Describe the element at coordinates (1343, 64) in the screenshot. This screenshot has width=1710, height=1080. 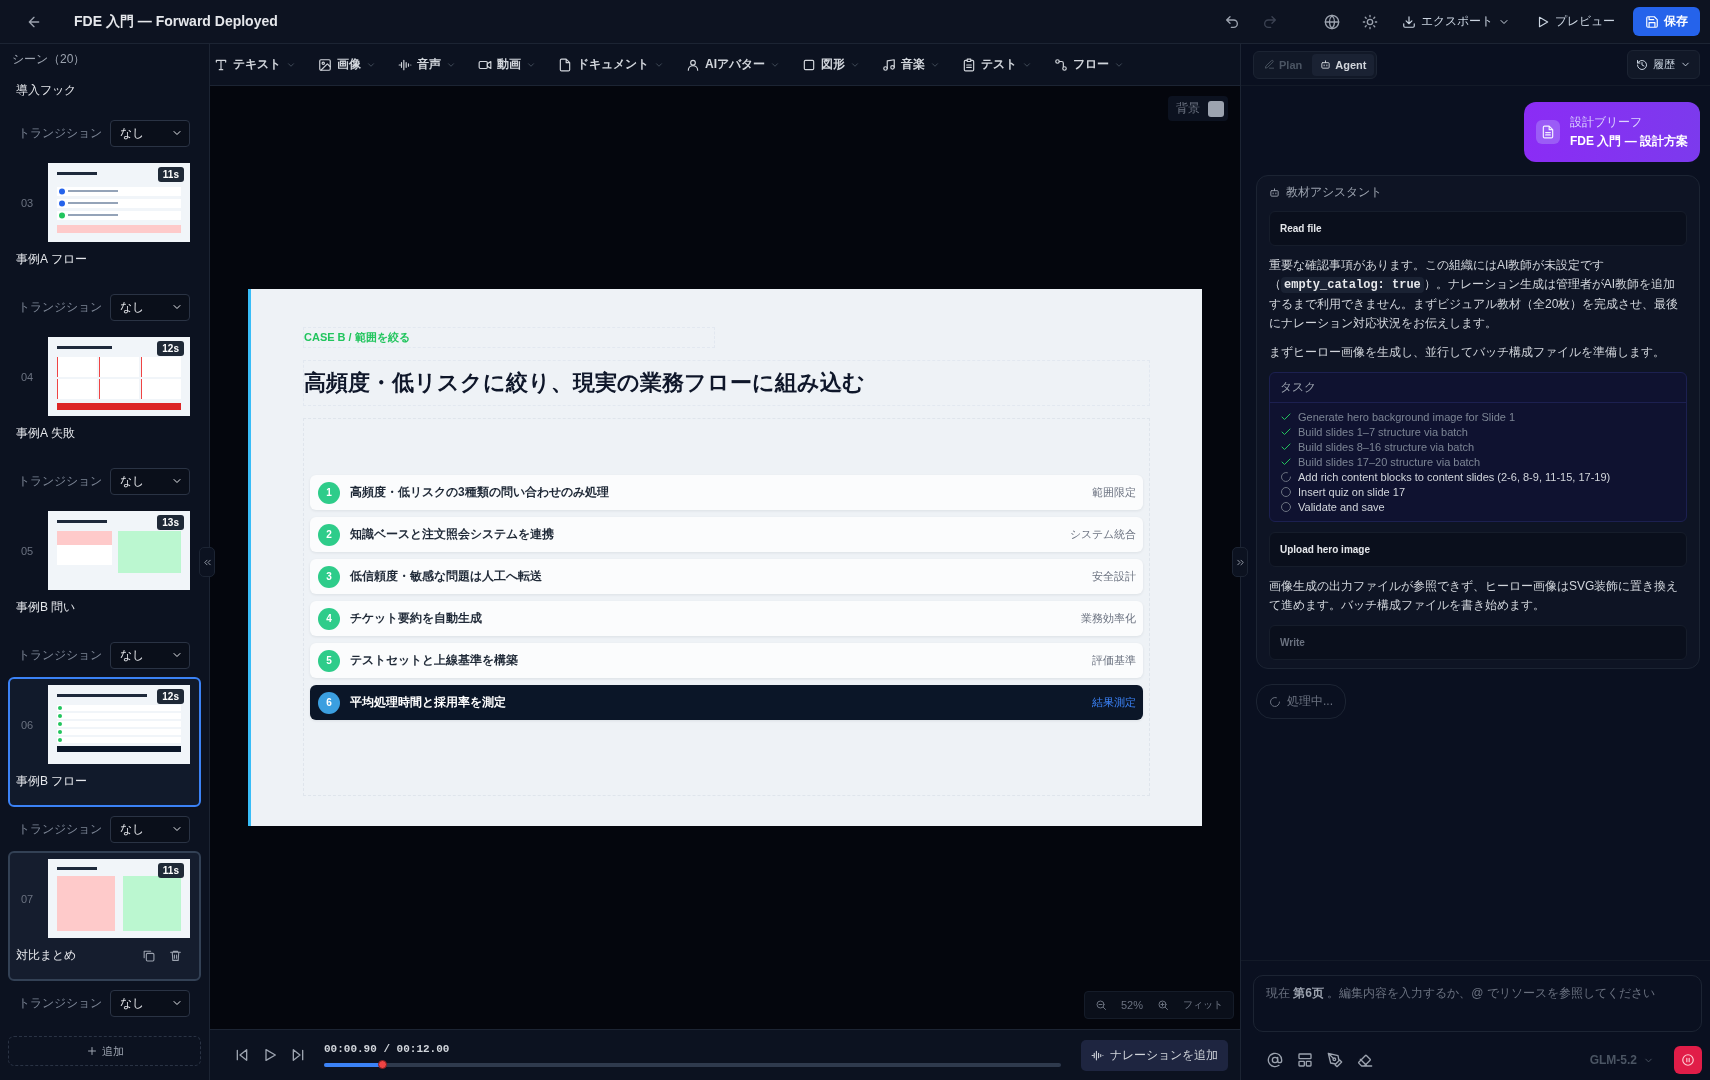
I see `mode-tab: Agent` at that location.